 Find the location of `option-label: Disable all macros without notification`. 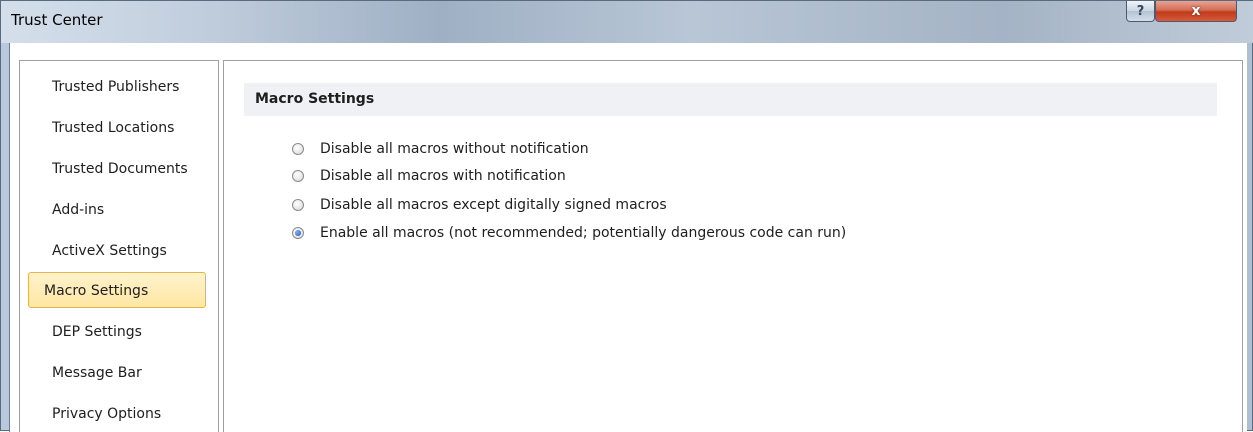

option-label: Disable all macros without notification is located at coordinates (454, 149).